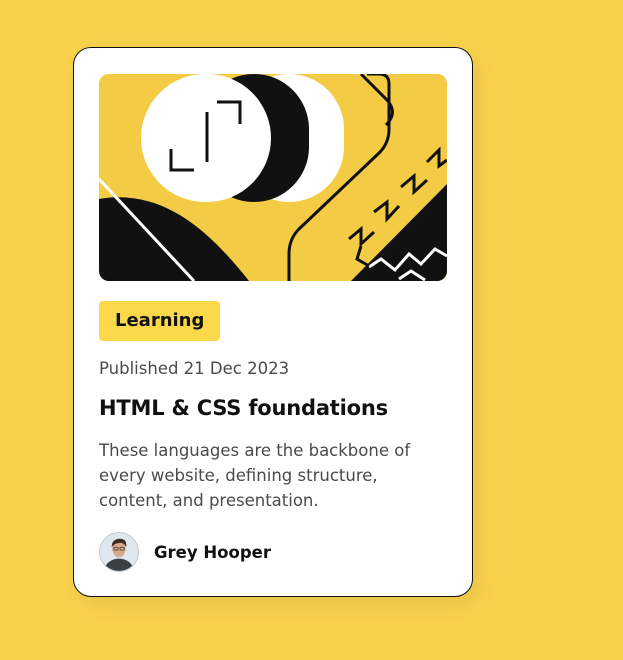 This screenshot has height=660, width=623. Describe the element at coordinates (212, 552) in the screenshot. I see `author-name: Grey Hooper` at that location.